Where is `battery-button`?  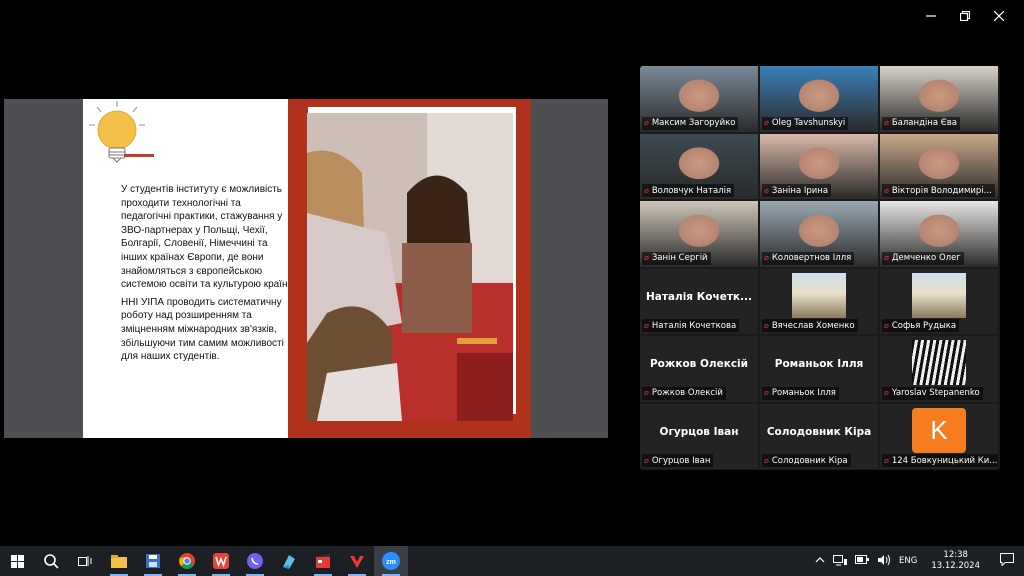 battery-button is located at coordinates (862, 561).